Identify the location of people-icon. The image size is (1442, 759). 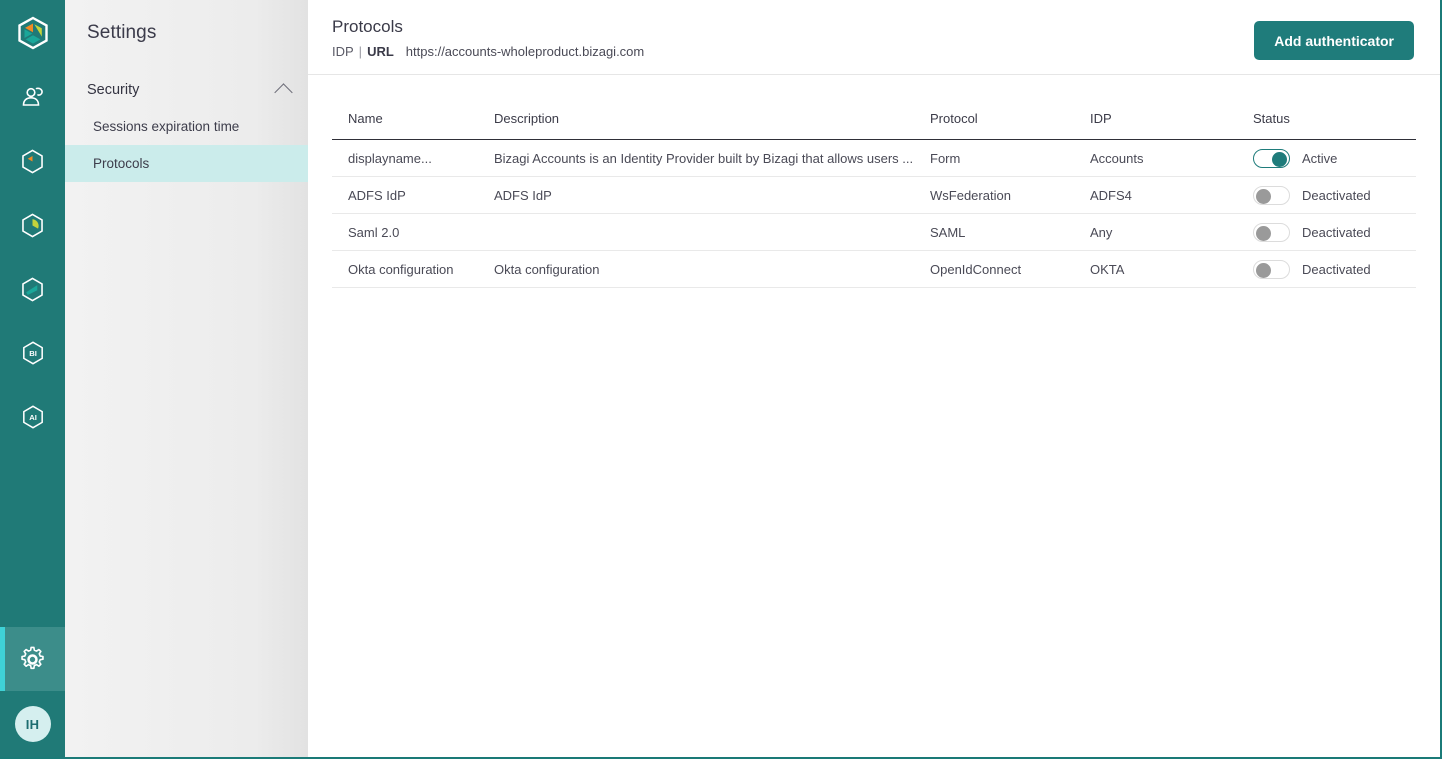
(32, 96).